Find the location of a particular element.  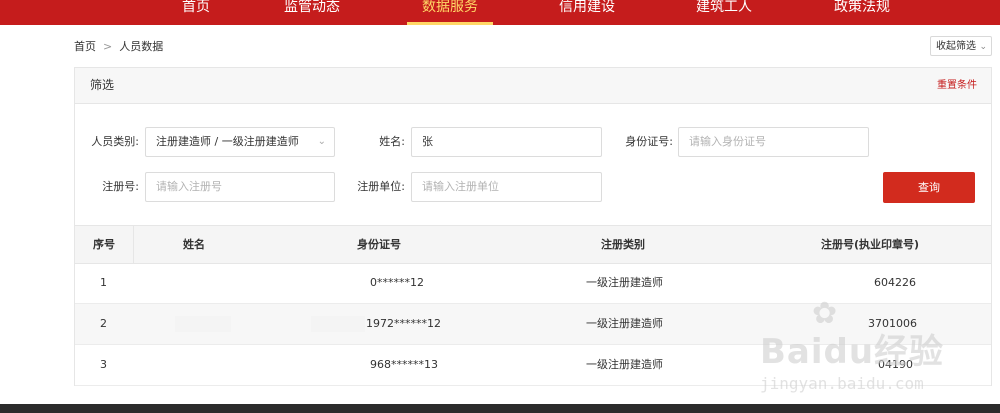

person-type-select: 注册建造师 / 一级注册建造师 ⌄ is located at coordinates (240, 142).